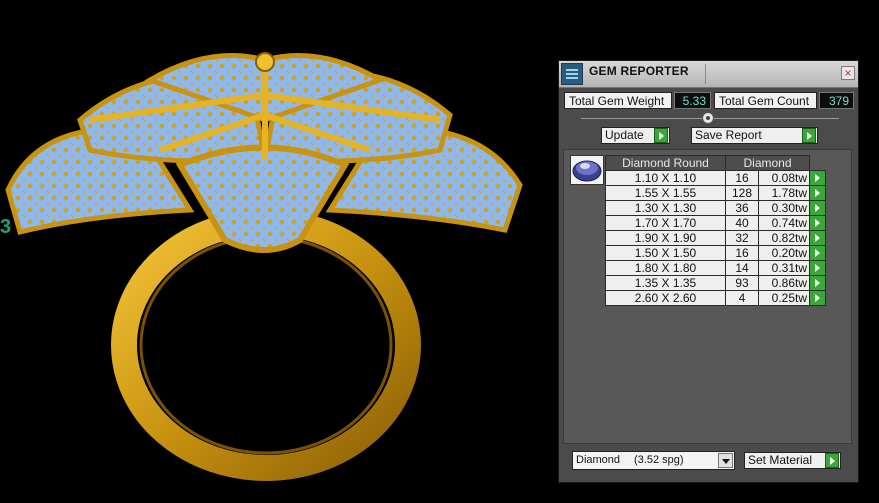  I want to click on table-header: Diamond Round Diamond, so click(715, 163).